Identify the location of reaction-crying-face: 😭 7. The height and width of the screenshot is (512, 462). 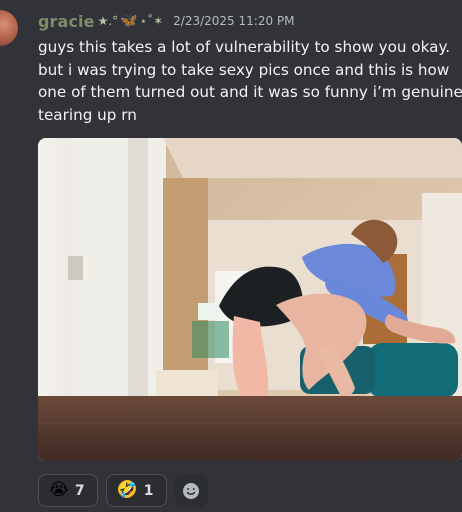
(68, 490).